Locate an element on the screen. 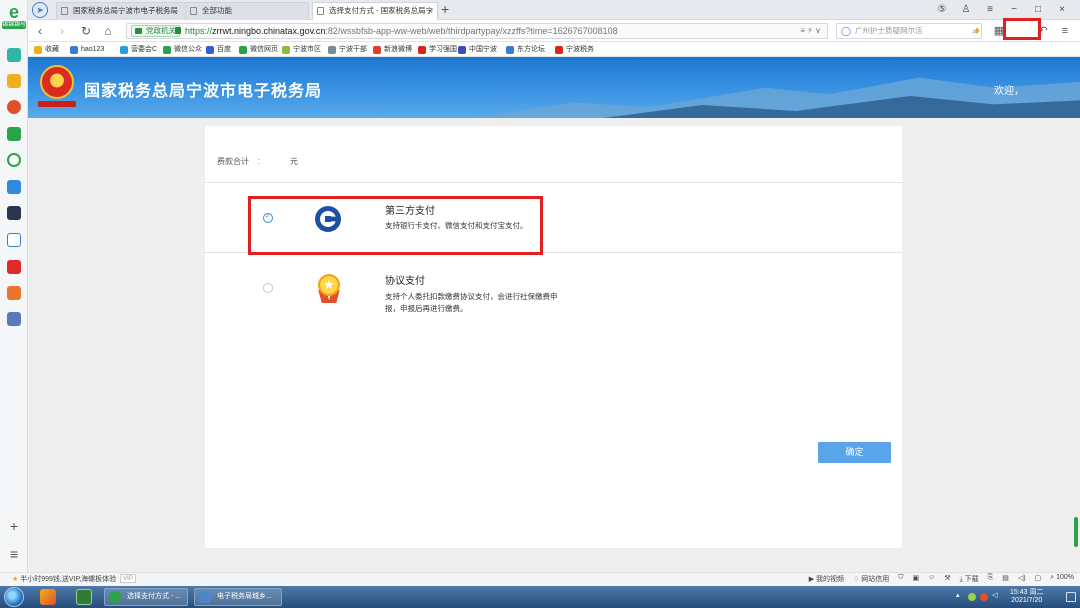 The image size is (1080, 608). status-promo: ★ 半小时999钱,送VIP,海螺板体验 VIP is located at coordinates (74, 579).